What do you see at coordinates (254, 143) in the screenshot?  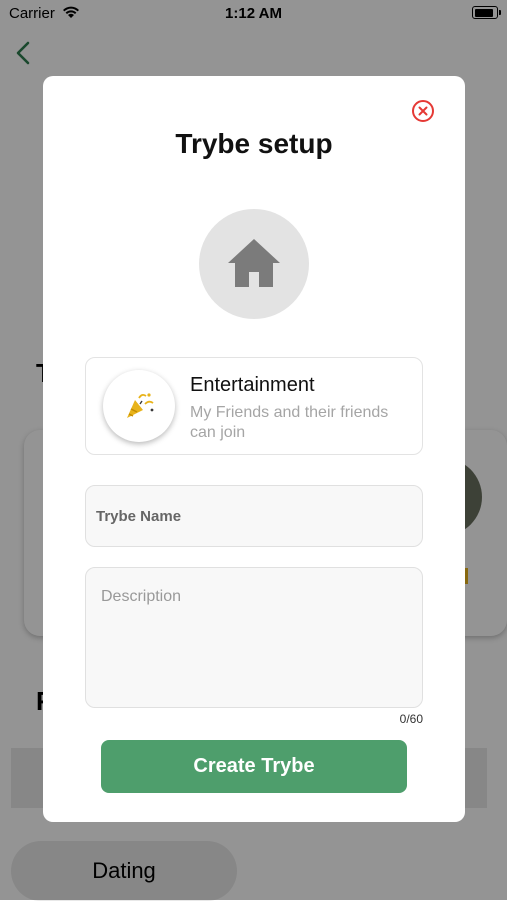 I see `modal-title: Trybe setup` at bounding box center [254, 143].